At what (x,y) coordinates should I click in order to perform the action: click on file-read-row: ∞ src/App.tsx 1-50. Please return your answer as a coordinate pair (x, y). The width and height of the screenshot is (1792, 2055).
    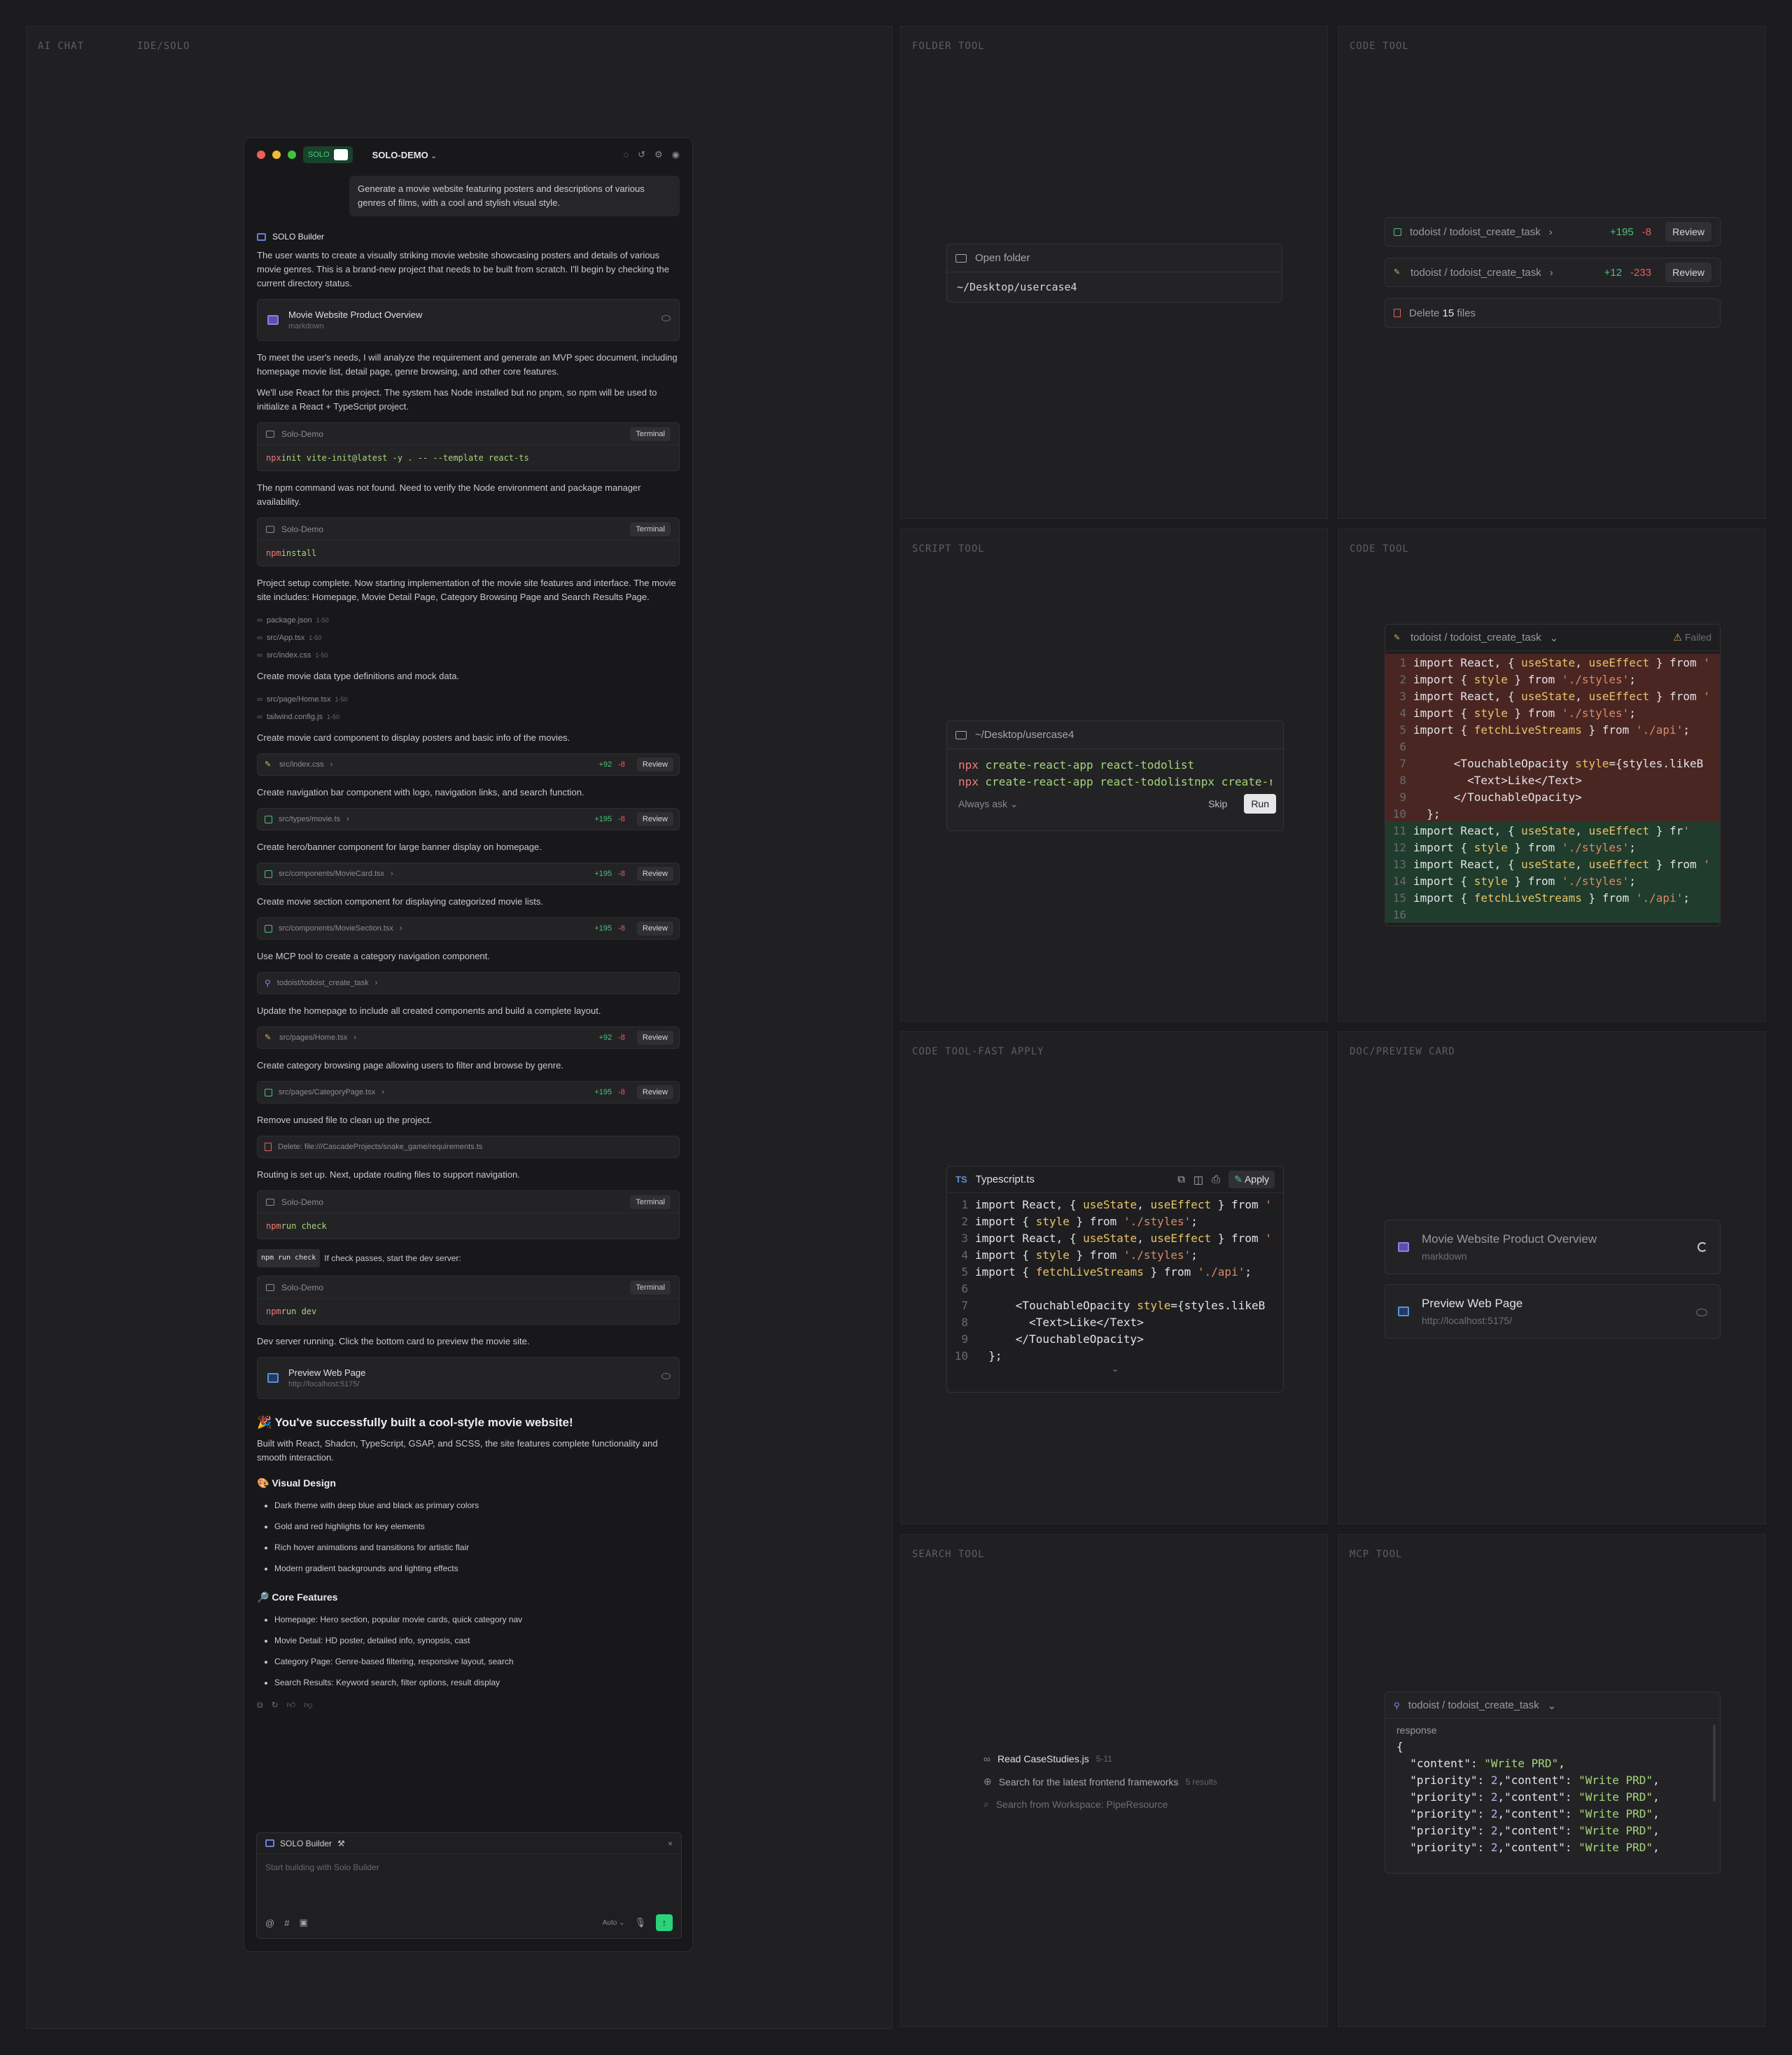
    Looking at the image, I should click on (468, 637).